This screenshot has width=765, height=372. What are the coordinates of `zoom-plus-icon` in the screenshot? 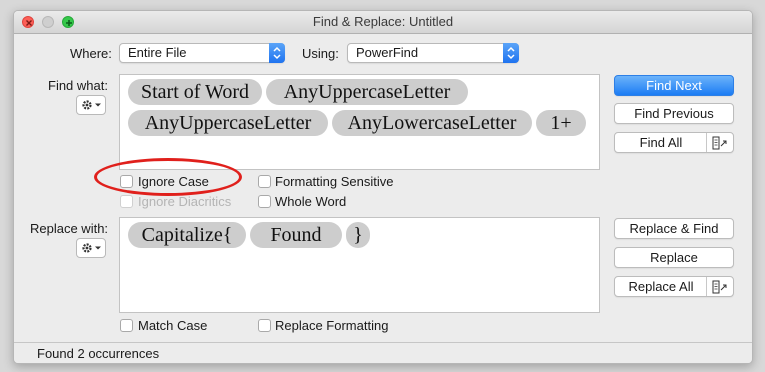 It's located at (69, 23).